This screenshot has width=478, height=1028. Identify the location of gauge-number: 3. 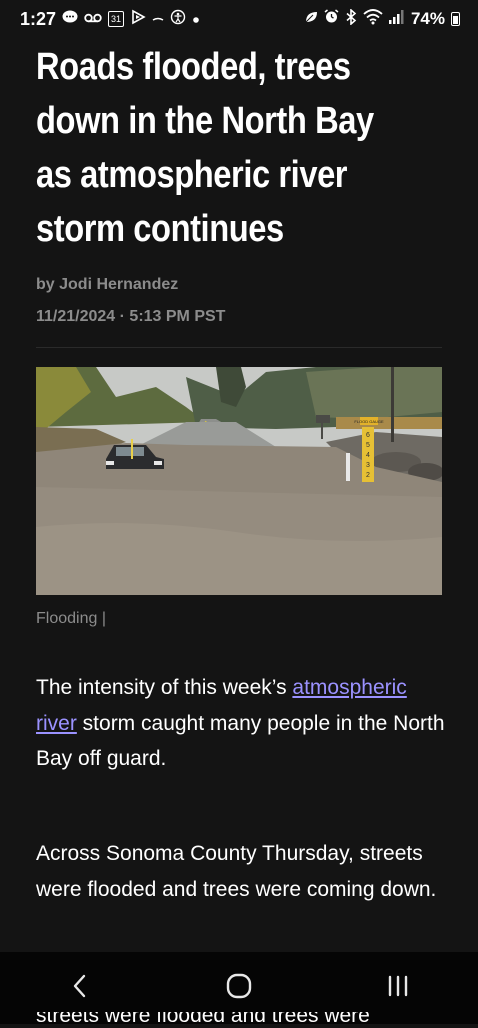
(368, 465).